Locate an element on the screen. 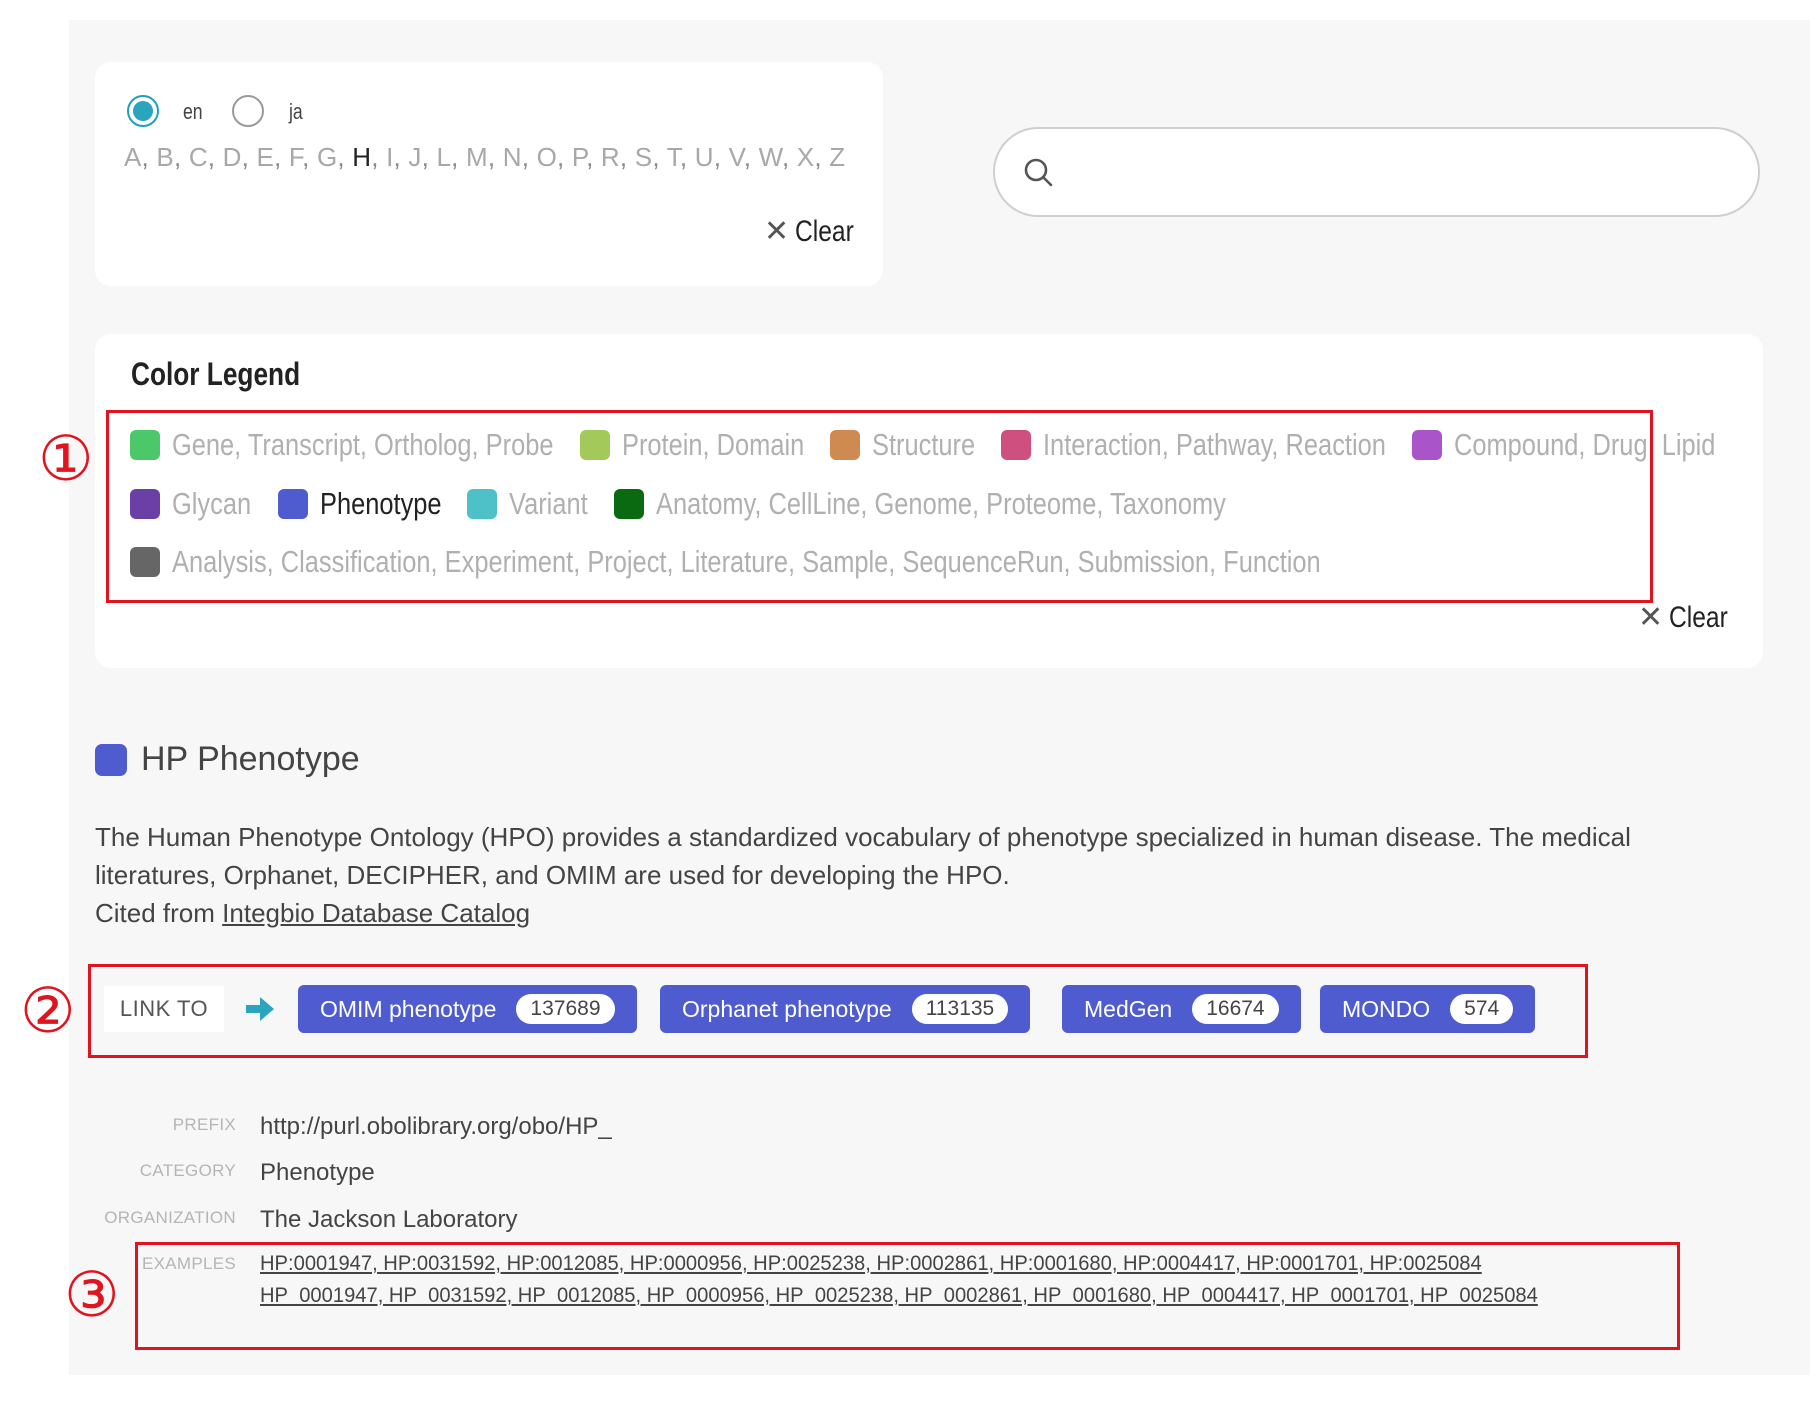 The image size is (1810, 1402). radio-en-label: en is located at coordinates (193, 111).